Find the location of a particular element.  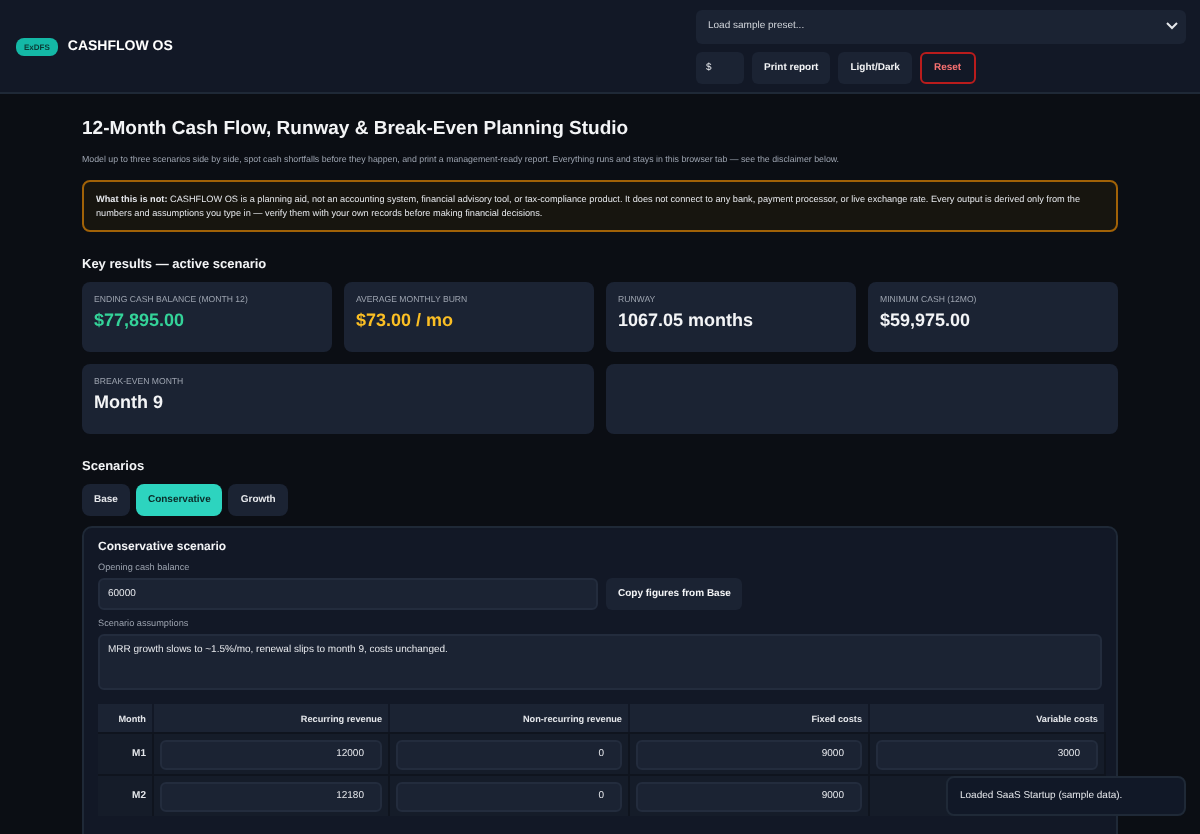

card-value: $73.00 / mo is located at coordinates (406, 320).